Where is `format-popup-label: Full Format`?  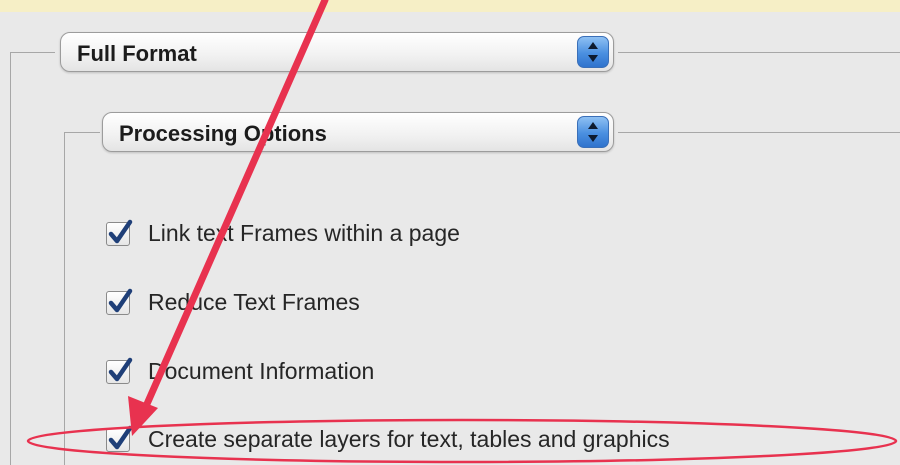 format-popup-label: Full Format is located at coordinates (137, 53).